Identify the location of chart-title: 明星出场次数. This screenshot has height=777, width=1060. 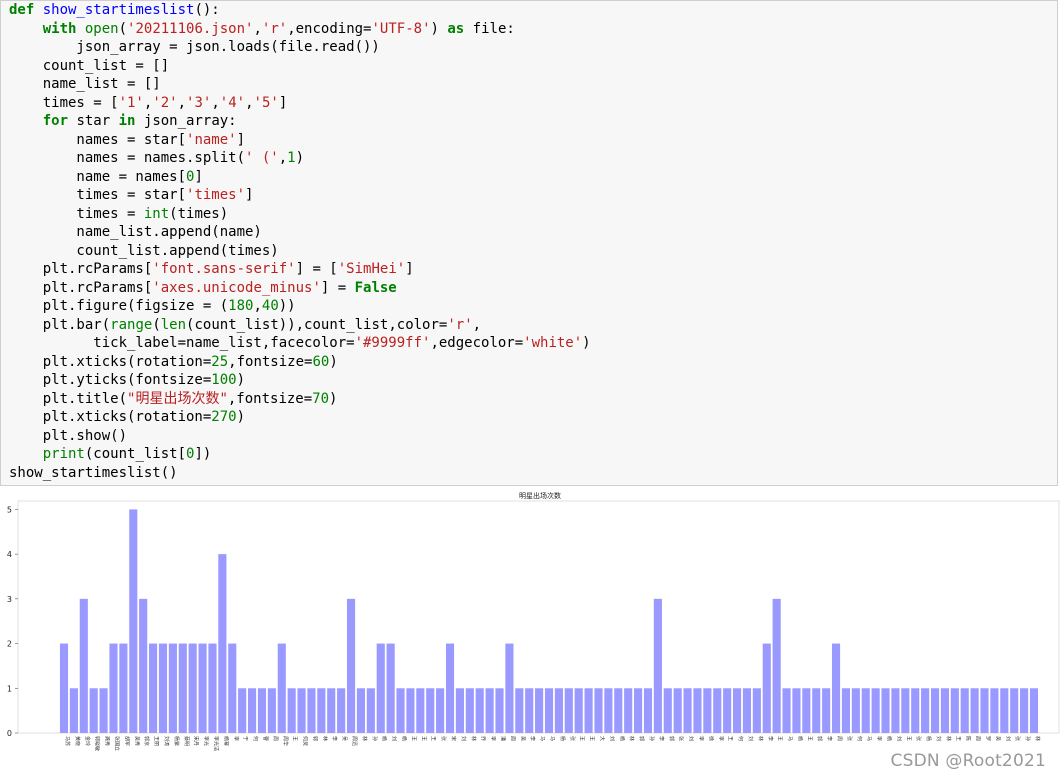
(540, 495).